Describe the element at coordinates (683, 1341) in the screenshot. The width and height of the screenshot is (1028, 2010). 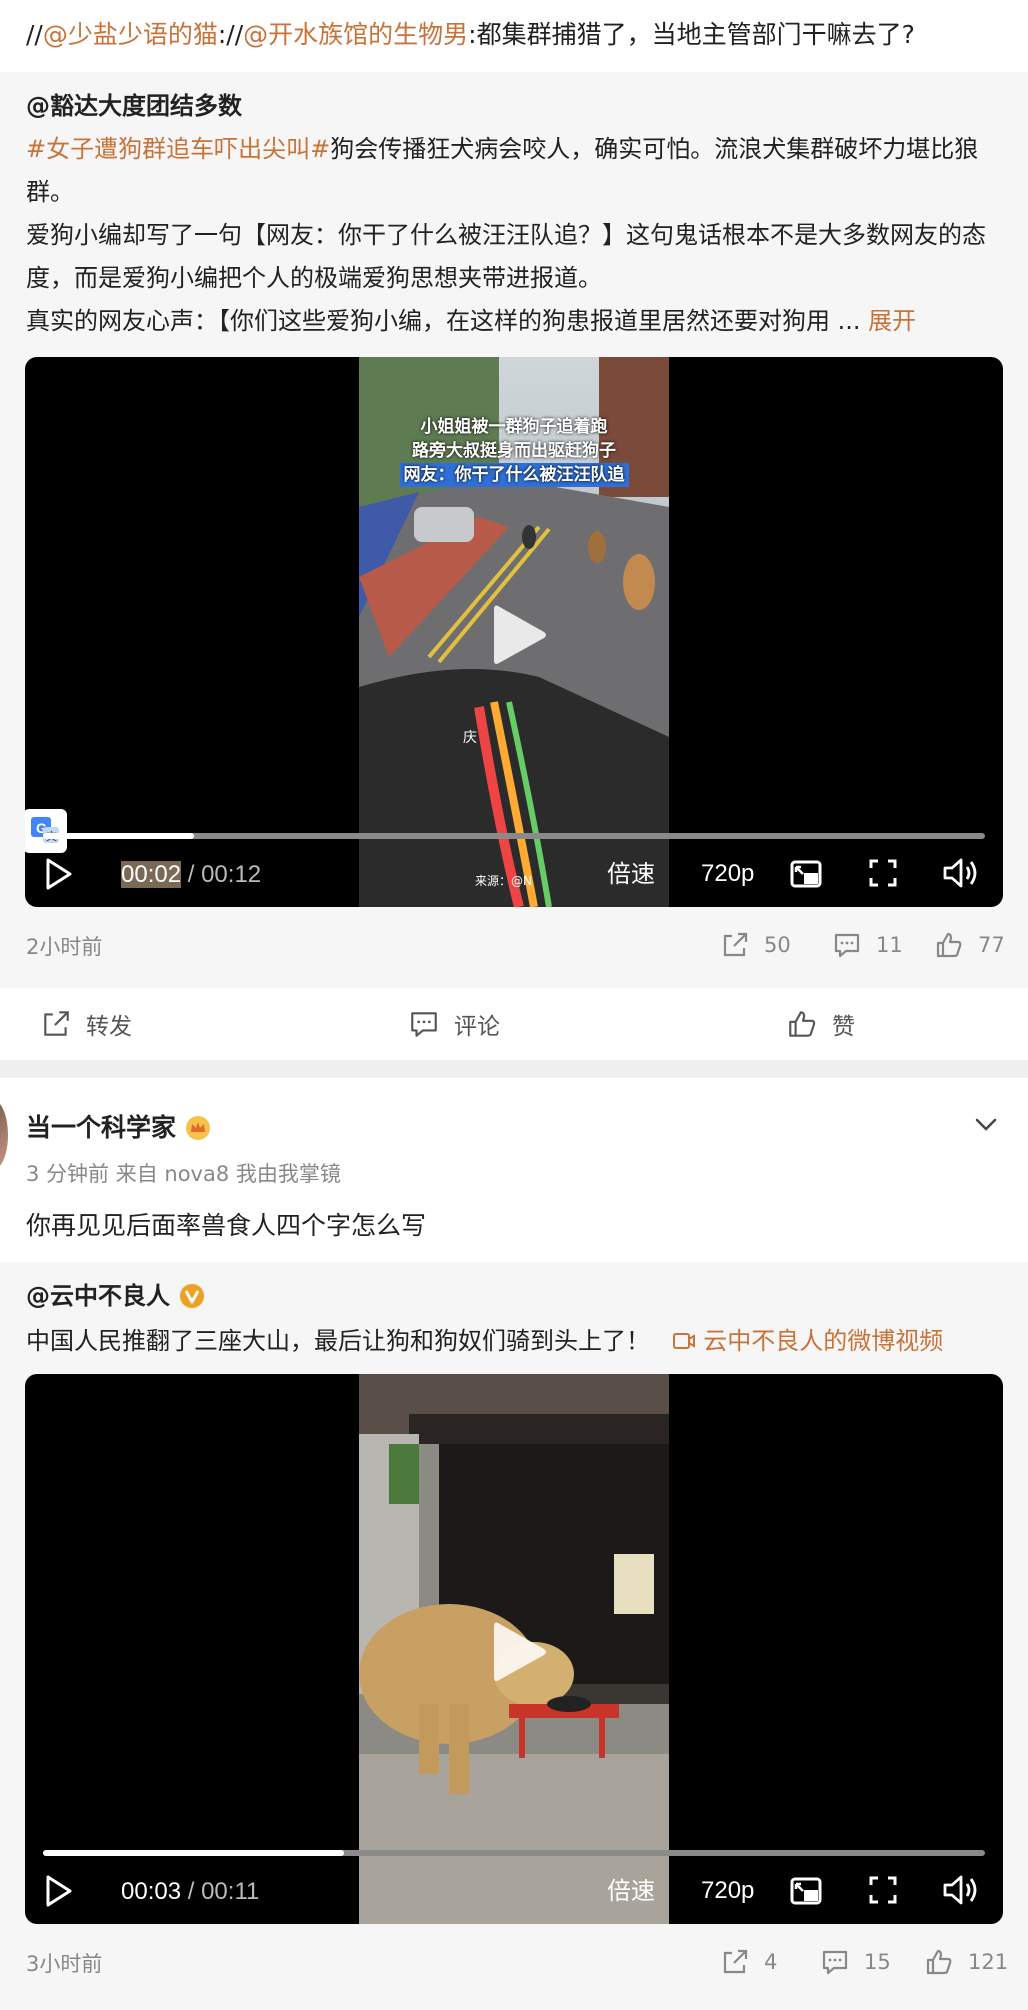
I see `video-link-icon` at that location.